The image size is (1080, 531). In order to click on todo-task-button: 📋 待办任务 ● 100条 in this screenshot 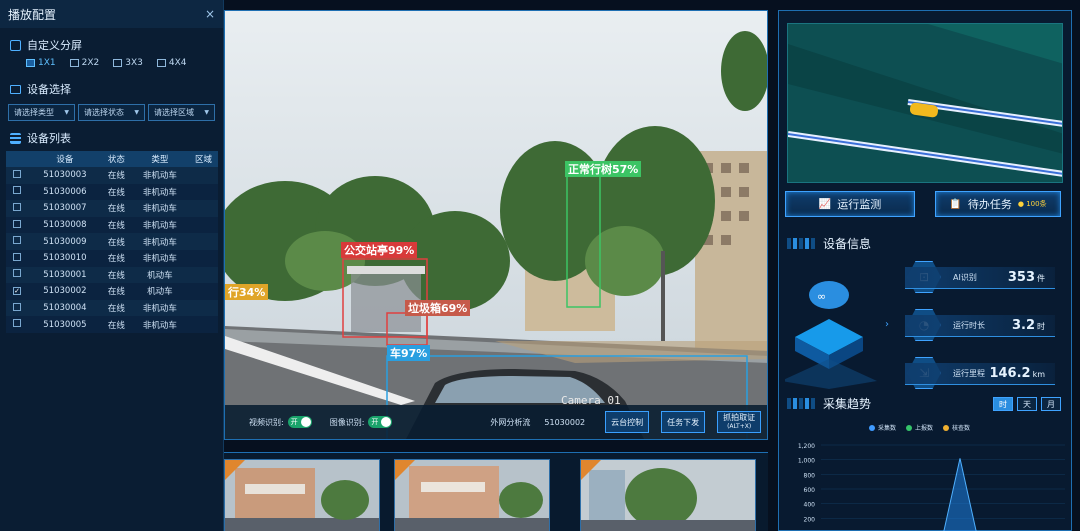, I will do `click(998, 204)`.